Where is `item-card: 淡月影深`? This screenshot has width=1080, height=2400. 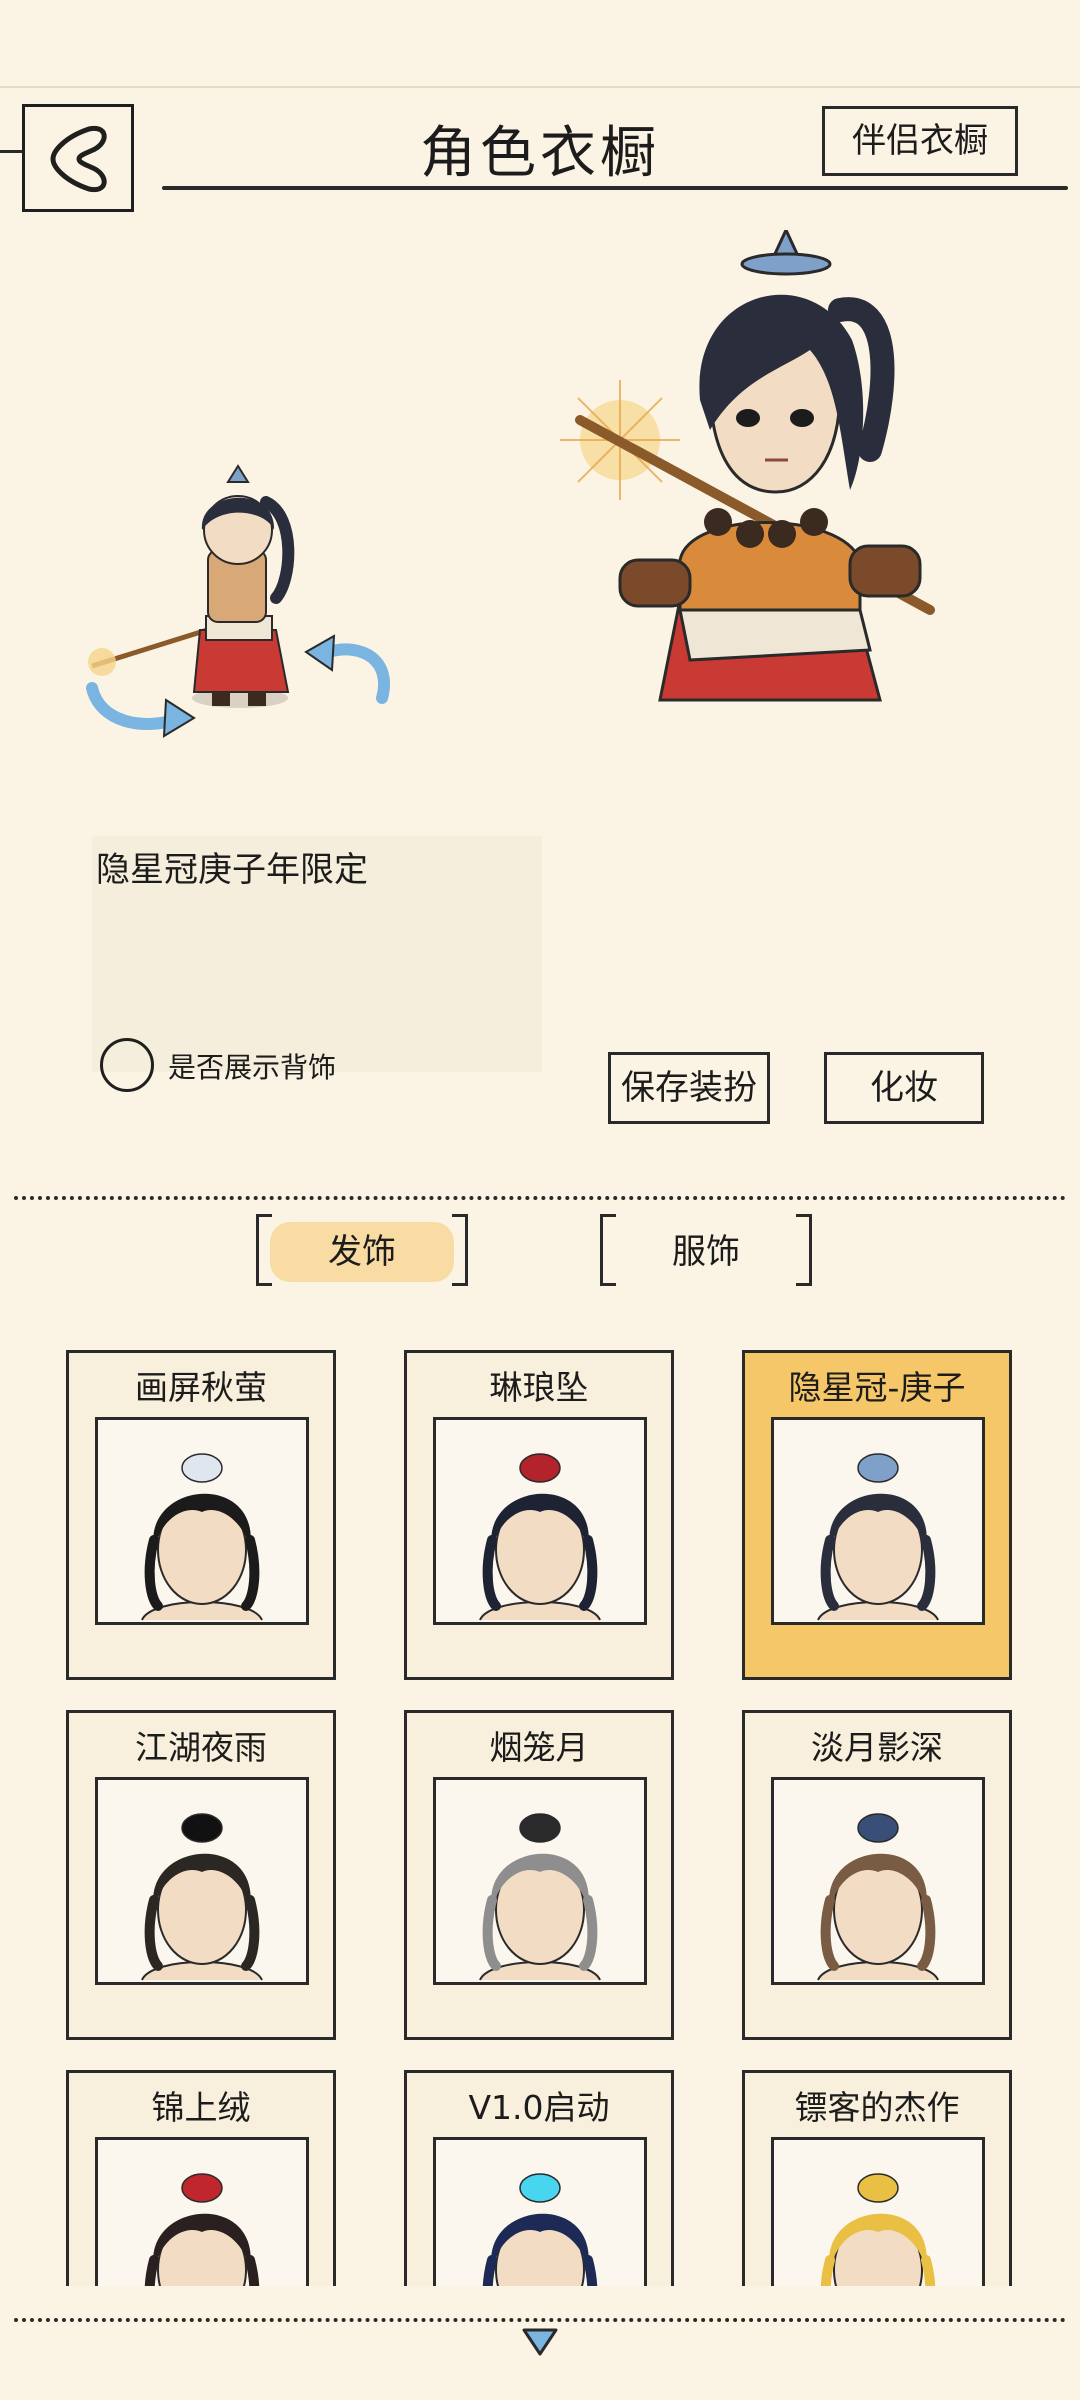 item-card: 淡月影深 is located at coordinates (877, 1875).